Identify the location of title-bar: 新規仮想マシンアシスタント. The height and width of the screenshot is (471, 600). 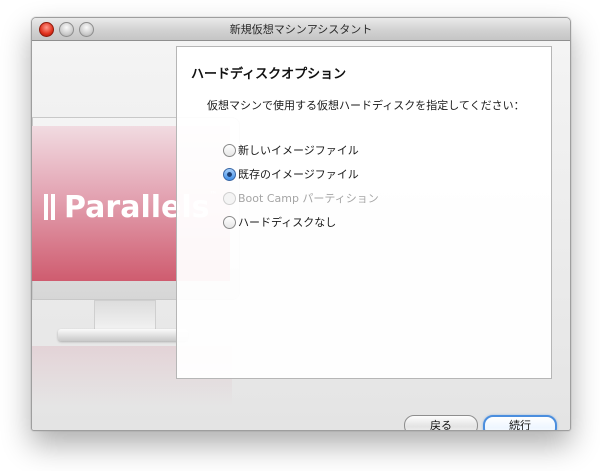
(301, 29).